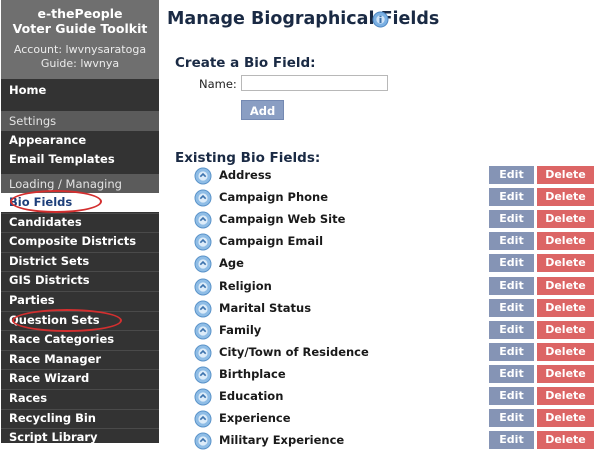 This screenshot has height=454, width=594. Describe the element at coordinates (80, 261) in the screenshot. I see `sidebar-item-district-sets: District Sets` at that location.